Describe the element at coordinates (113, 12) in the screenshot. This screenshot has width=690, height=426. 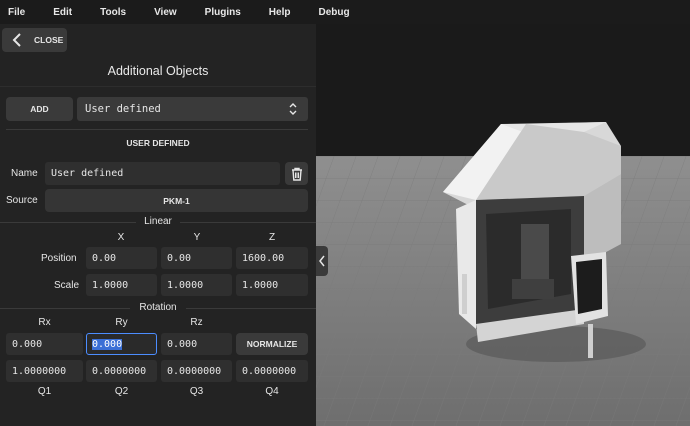
I see `menu-tools: Tools` at that location.